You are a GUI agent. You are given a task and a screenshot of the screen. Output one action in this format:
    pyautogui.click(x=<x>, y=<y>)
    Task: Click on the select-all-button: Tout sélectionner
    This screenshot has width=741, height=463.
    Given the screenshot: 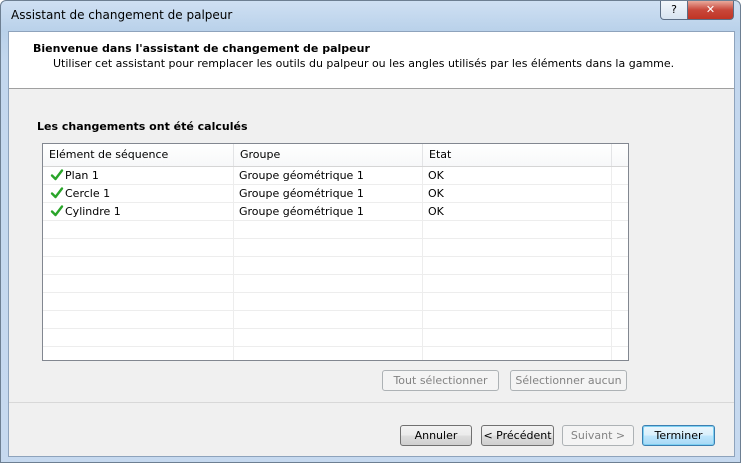 What is the action you would take?
    pyautogui.click(x=440, y=380)
    